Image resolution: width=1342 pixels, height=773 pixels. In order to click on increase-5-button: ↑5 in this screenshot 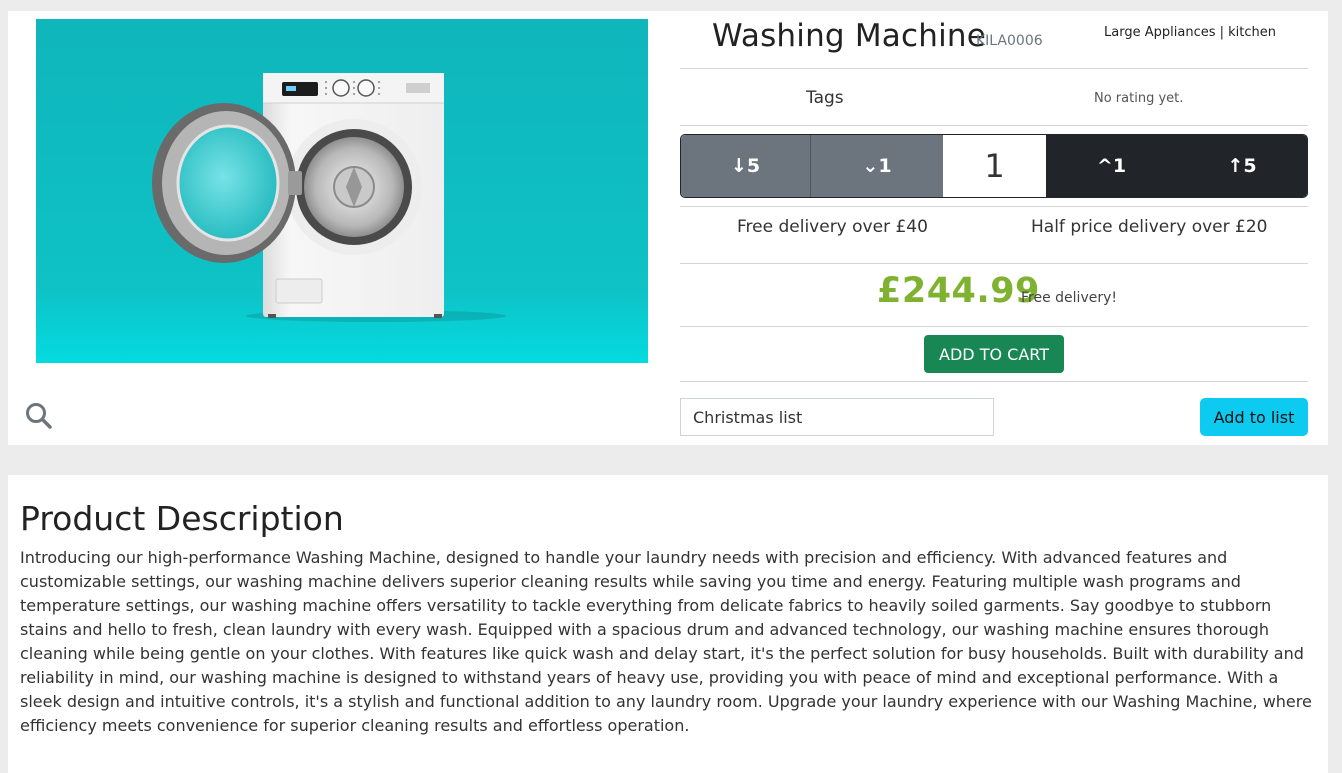, I will do `click(1242, 166)`.